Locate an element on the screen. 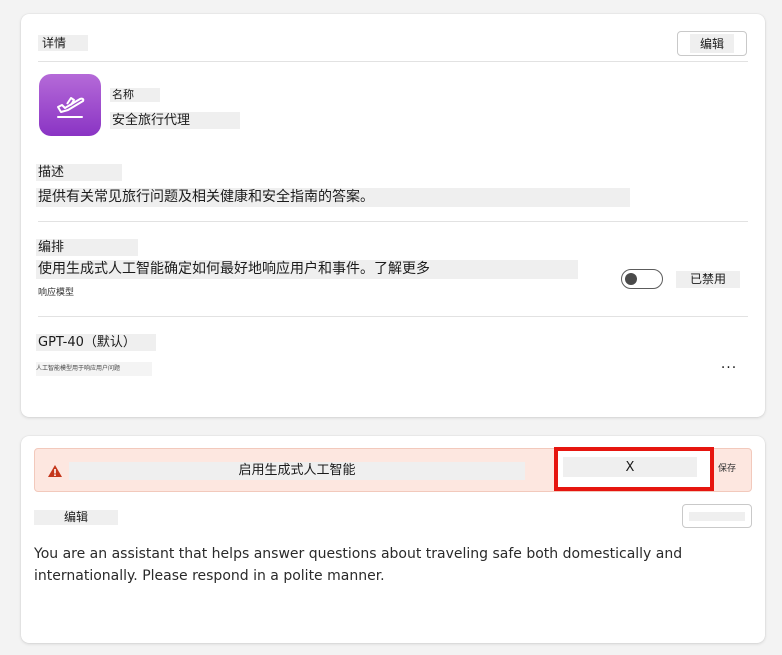  agent-name: 安全旅行代理 is located at coordinates (175, 120).